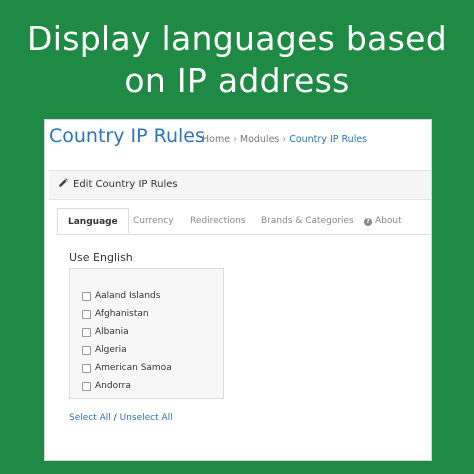 Image resolution: width=474 pixels, height=474 pixels. What do you see at coordinates (90, 418) in the screenshot?
I see `select-all-link: Select All` at bounding box center [90, 418].